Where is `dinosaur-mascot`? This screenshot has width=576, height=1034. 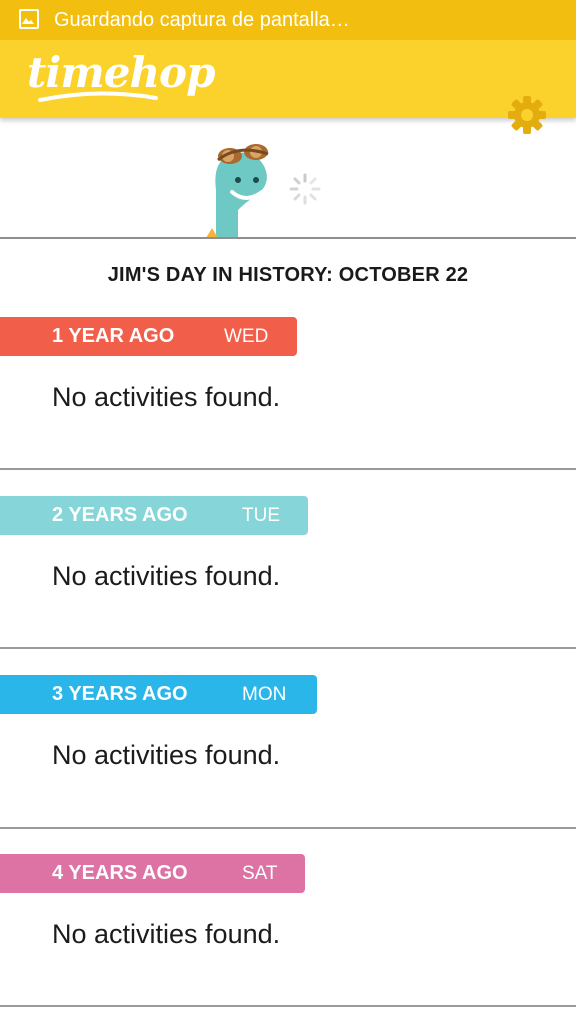
dinosaur-mascot is located at coordinates (237, 191).